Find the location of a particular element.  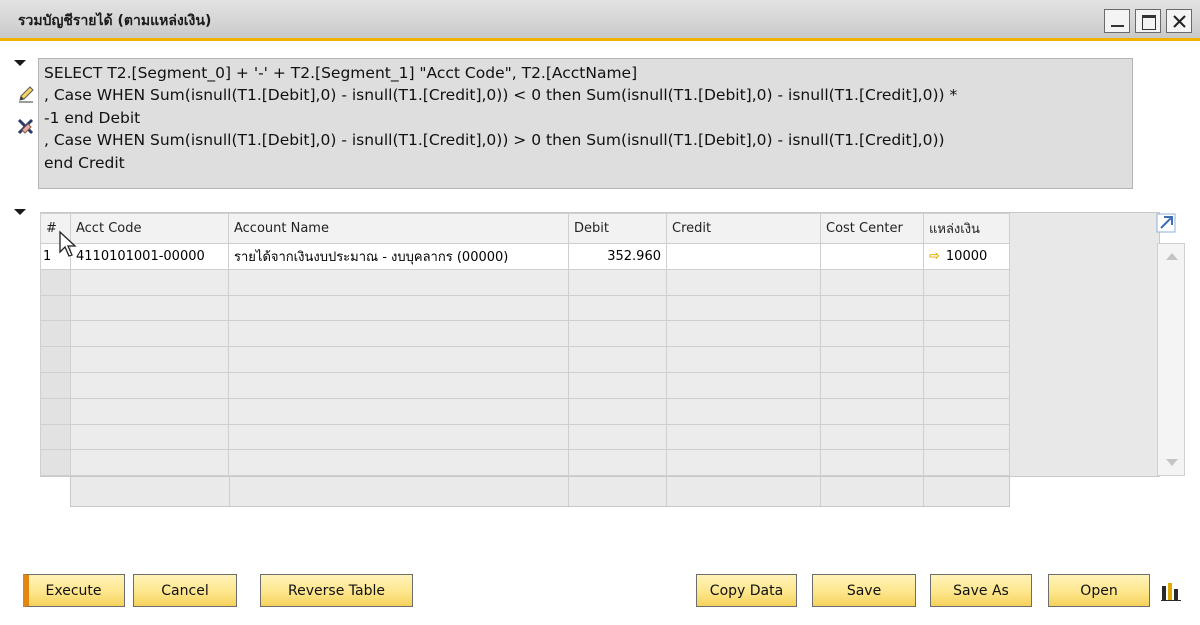

reverse-table-button: Reverse Table is located at coordinates (336, 590).